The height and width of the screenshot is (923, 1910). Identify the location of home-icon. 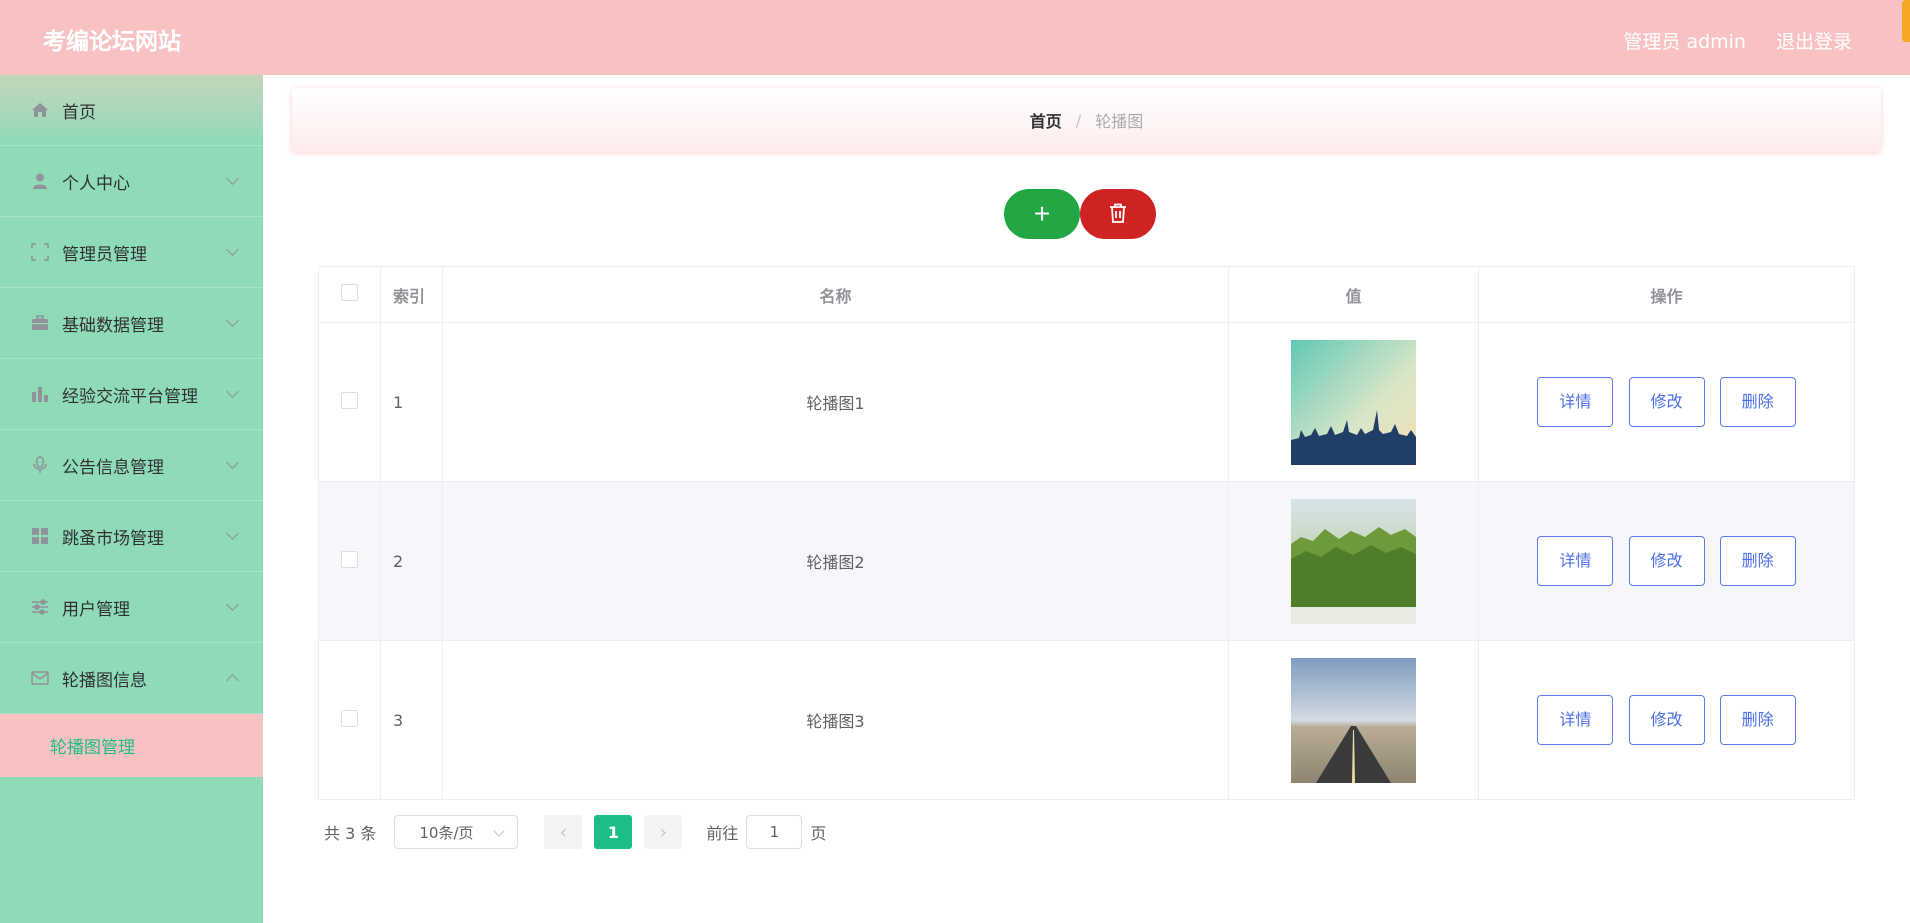
(40, 110).